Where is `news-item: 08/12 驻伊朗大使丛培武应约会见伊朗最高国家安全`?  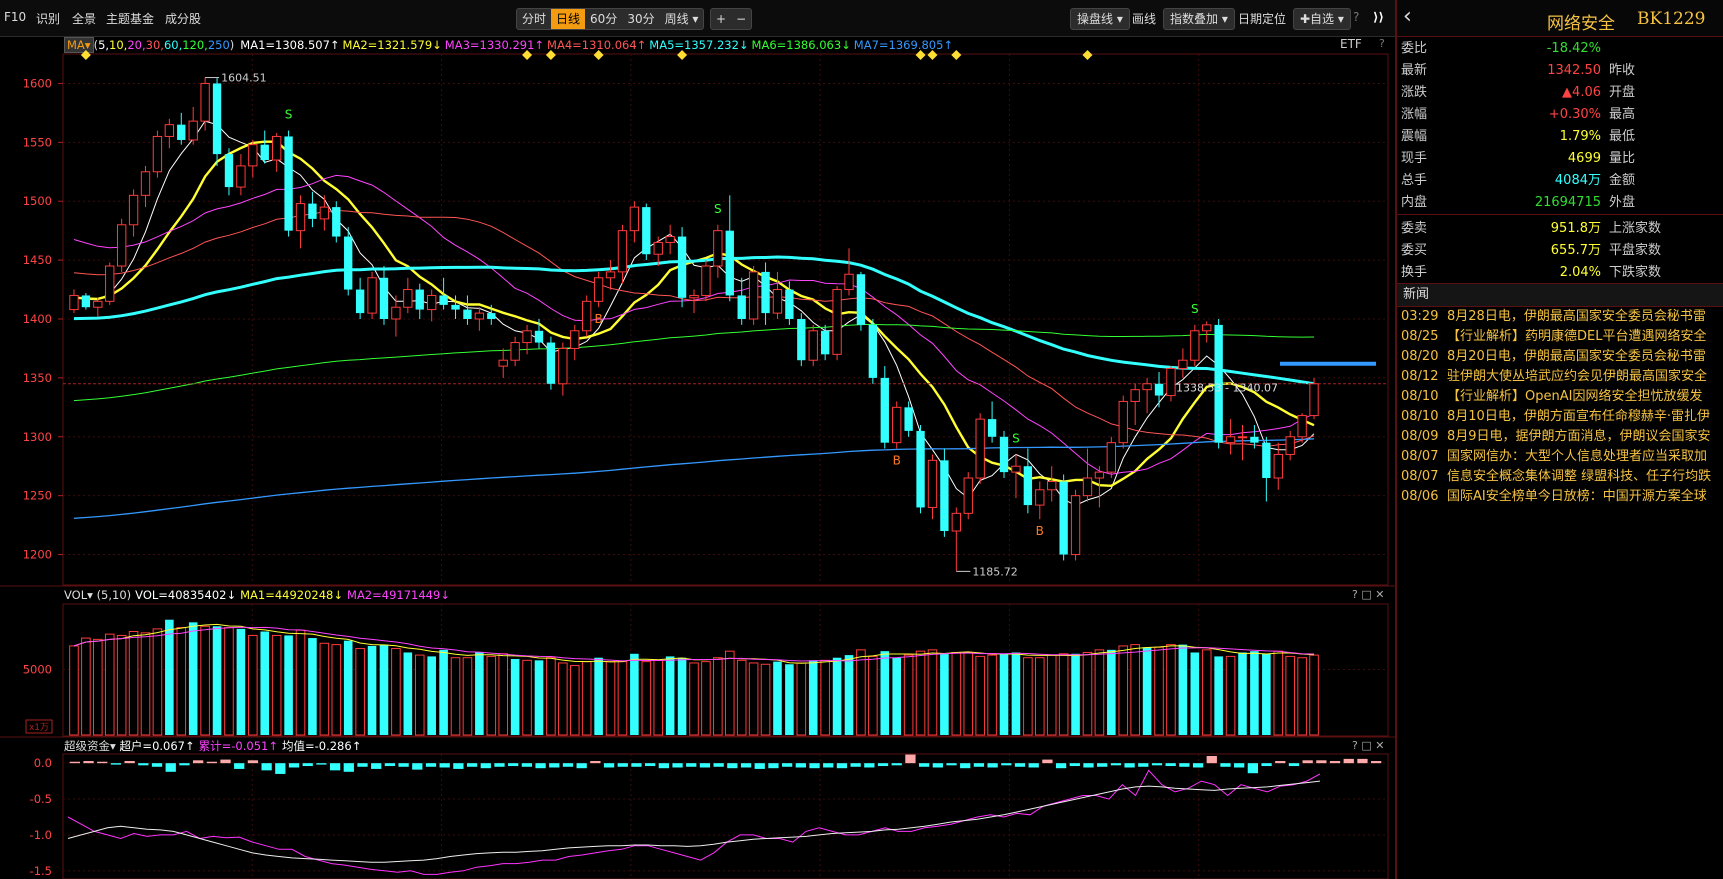 news-item: 08/12 驻伊朗大使丛培武应约会见伊朗最高国家安全 is located at coordinates (1560, 377).